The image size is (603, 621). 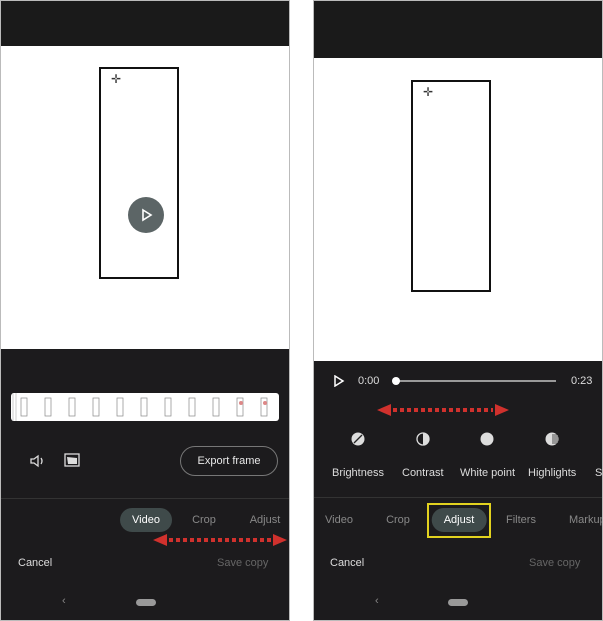 I want to click on highlights-icon, so click(x=552, y=439).